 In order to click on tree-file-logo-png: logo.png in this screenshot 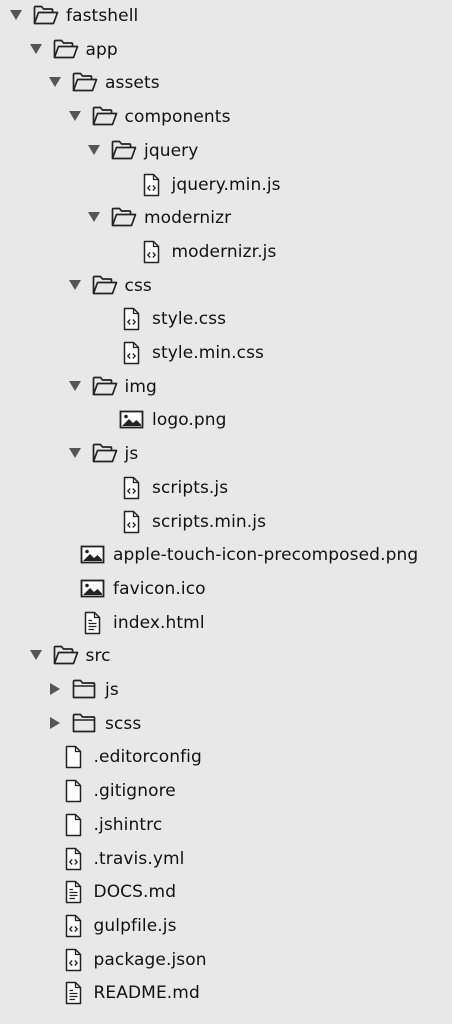, I will do `click(226, 420)`.